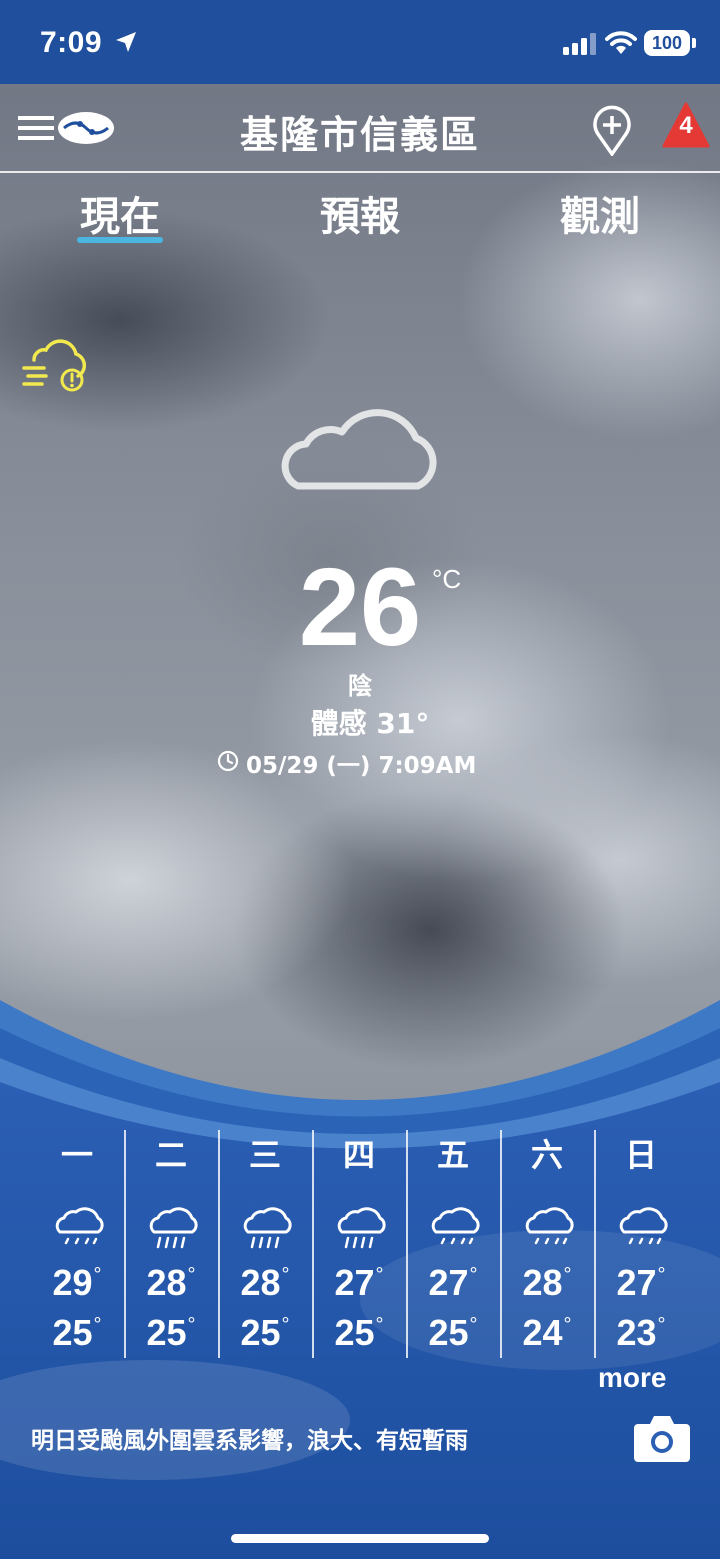 The width and height of the screenshot is (720, 1559). Describe the element at coordinates (53, 366) in the screenshot. I see `wind-warning-icon` at that location.